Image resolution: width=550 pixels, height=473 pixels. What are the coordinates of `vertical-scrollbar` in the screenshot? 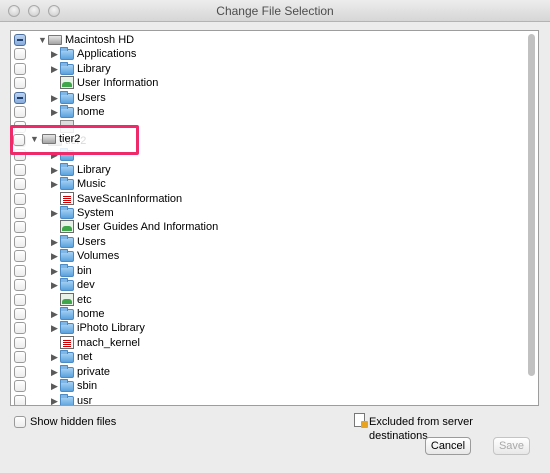 It's located at (531, 205).